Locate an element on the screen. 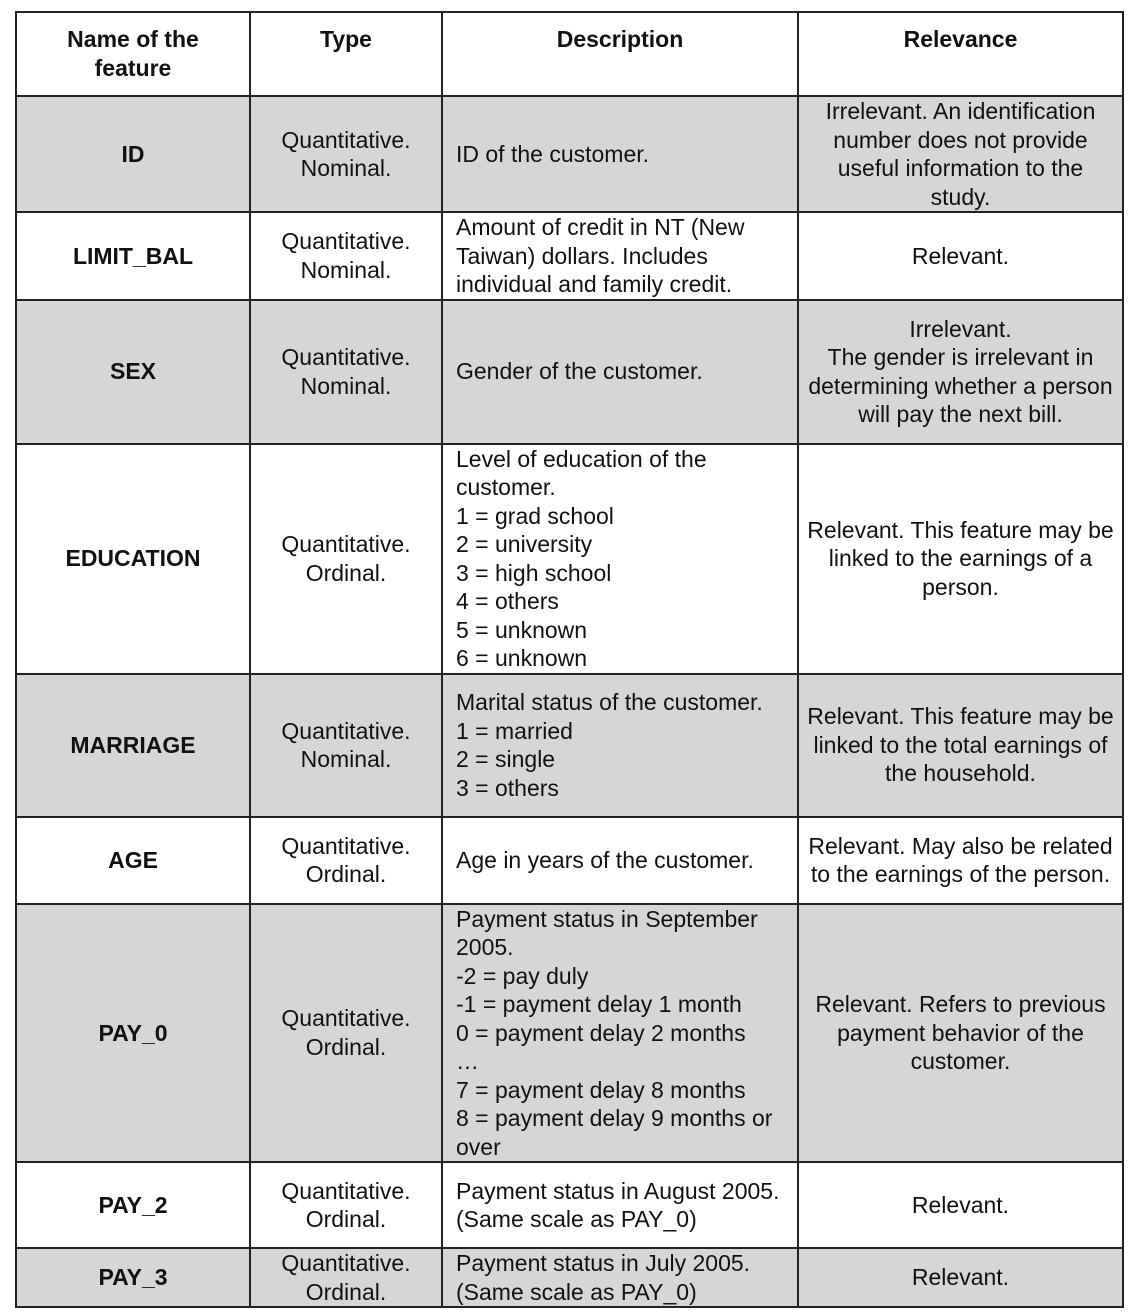  cell-name: LIMIT_BAL is located at coordinates (133, 256).